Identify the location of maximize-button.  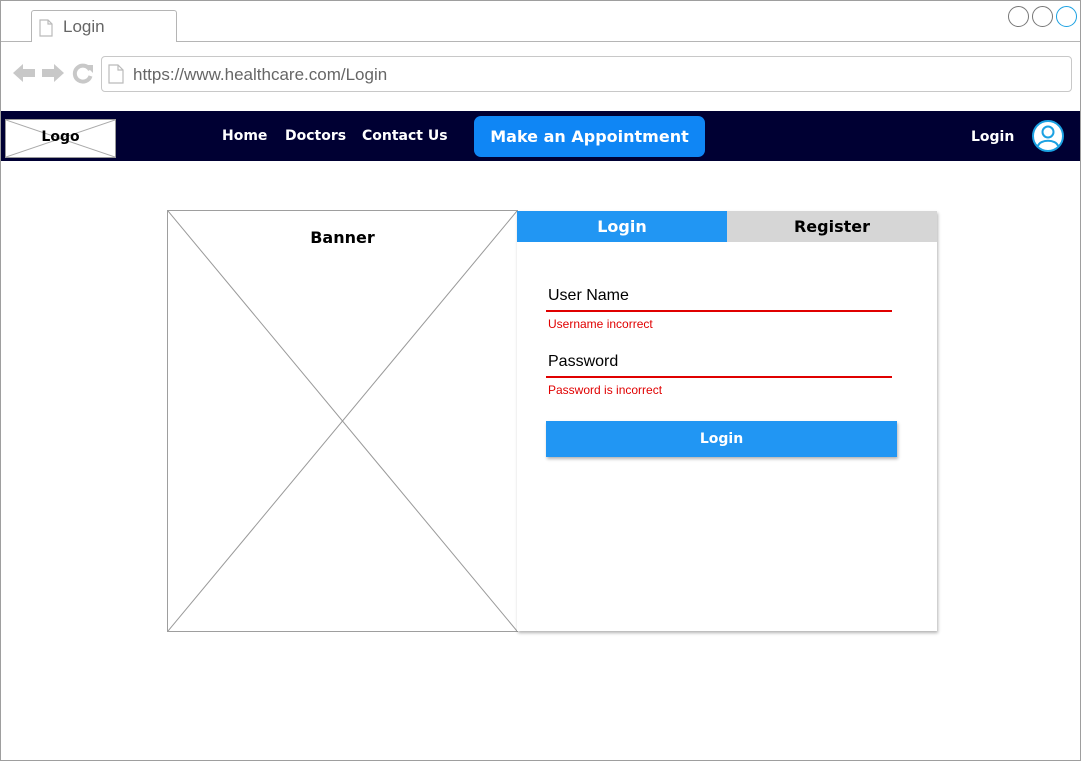
(1042, 16).